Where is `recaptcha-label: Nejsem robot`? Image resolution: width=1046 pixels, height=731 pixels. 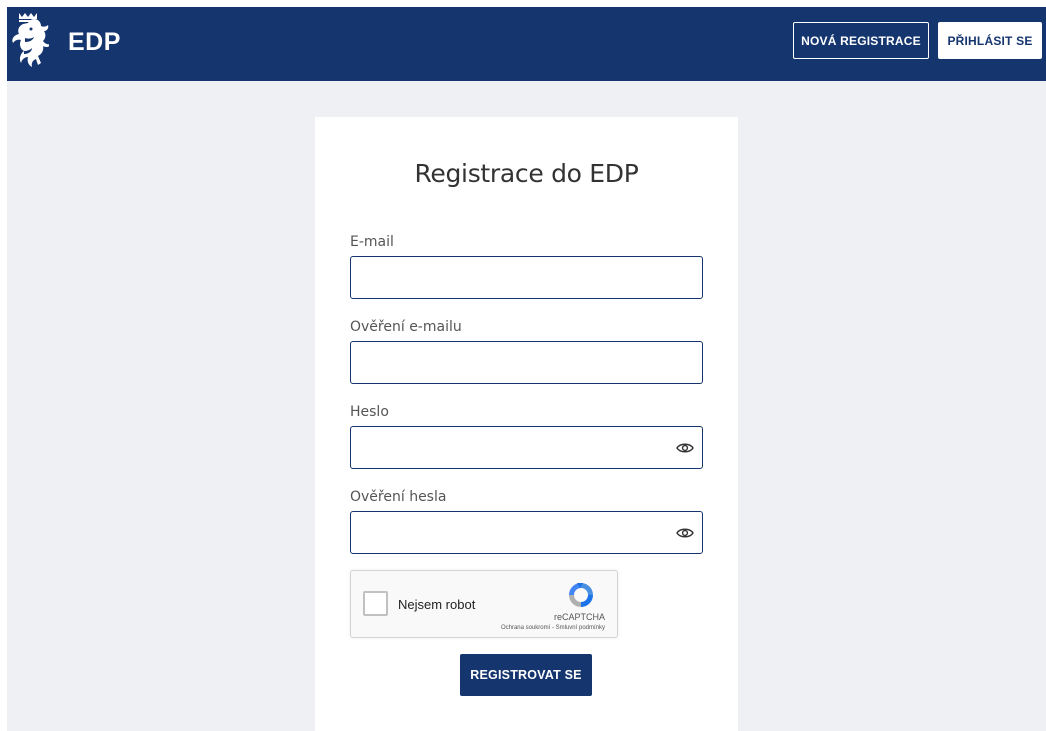
recaptcha-label: Nejsem robot is located at coordinates (437, 604).